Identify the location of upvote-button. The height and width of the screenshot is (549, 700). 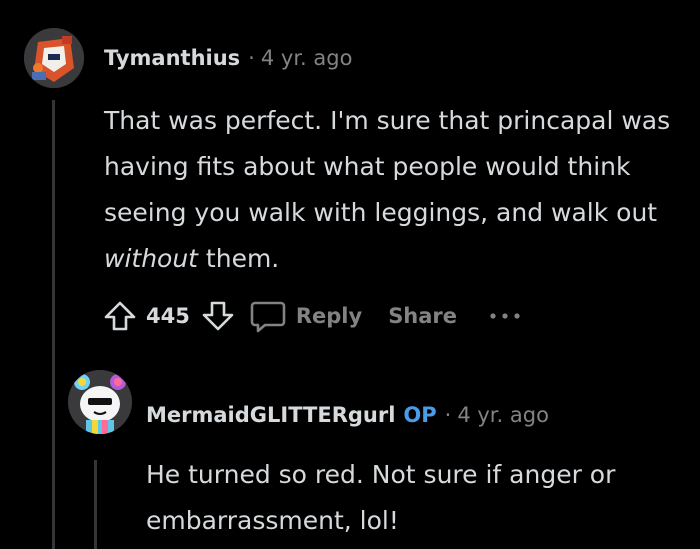
(120, 316).